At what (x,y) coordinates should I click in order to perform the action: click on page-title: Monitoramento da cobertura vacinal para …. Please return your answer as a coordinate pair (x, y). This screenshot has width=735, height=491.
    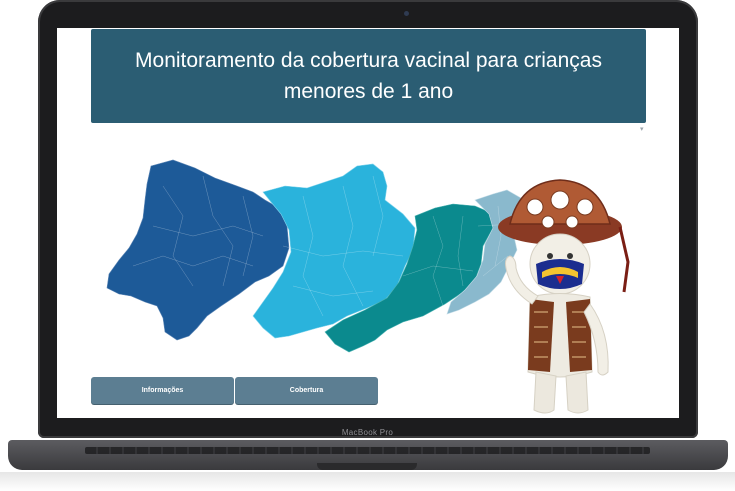
    Looking at the image, I should click on (368, 76).